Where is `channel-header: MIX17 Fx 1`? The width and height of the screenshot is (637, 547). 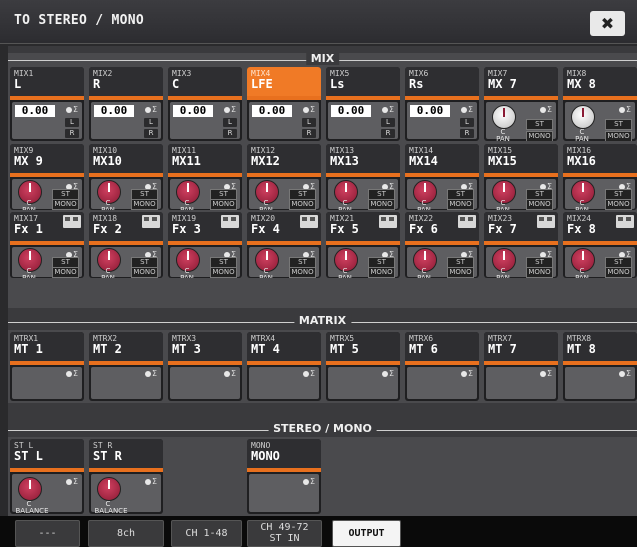
channel-header: MIX17 Fx 1 is located at coordinates (47, 226).